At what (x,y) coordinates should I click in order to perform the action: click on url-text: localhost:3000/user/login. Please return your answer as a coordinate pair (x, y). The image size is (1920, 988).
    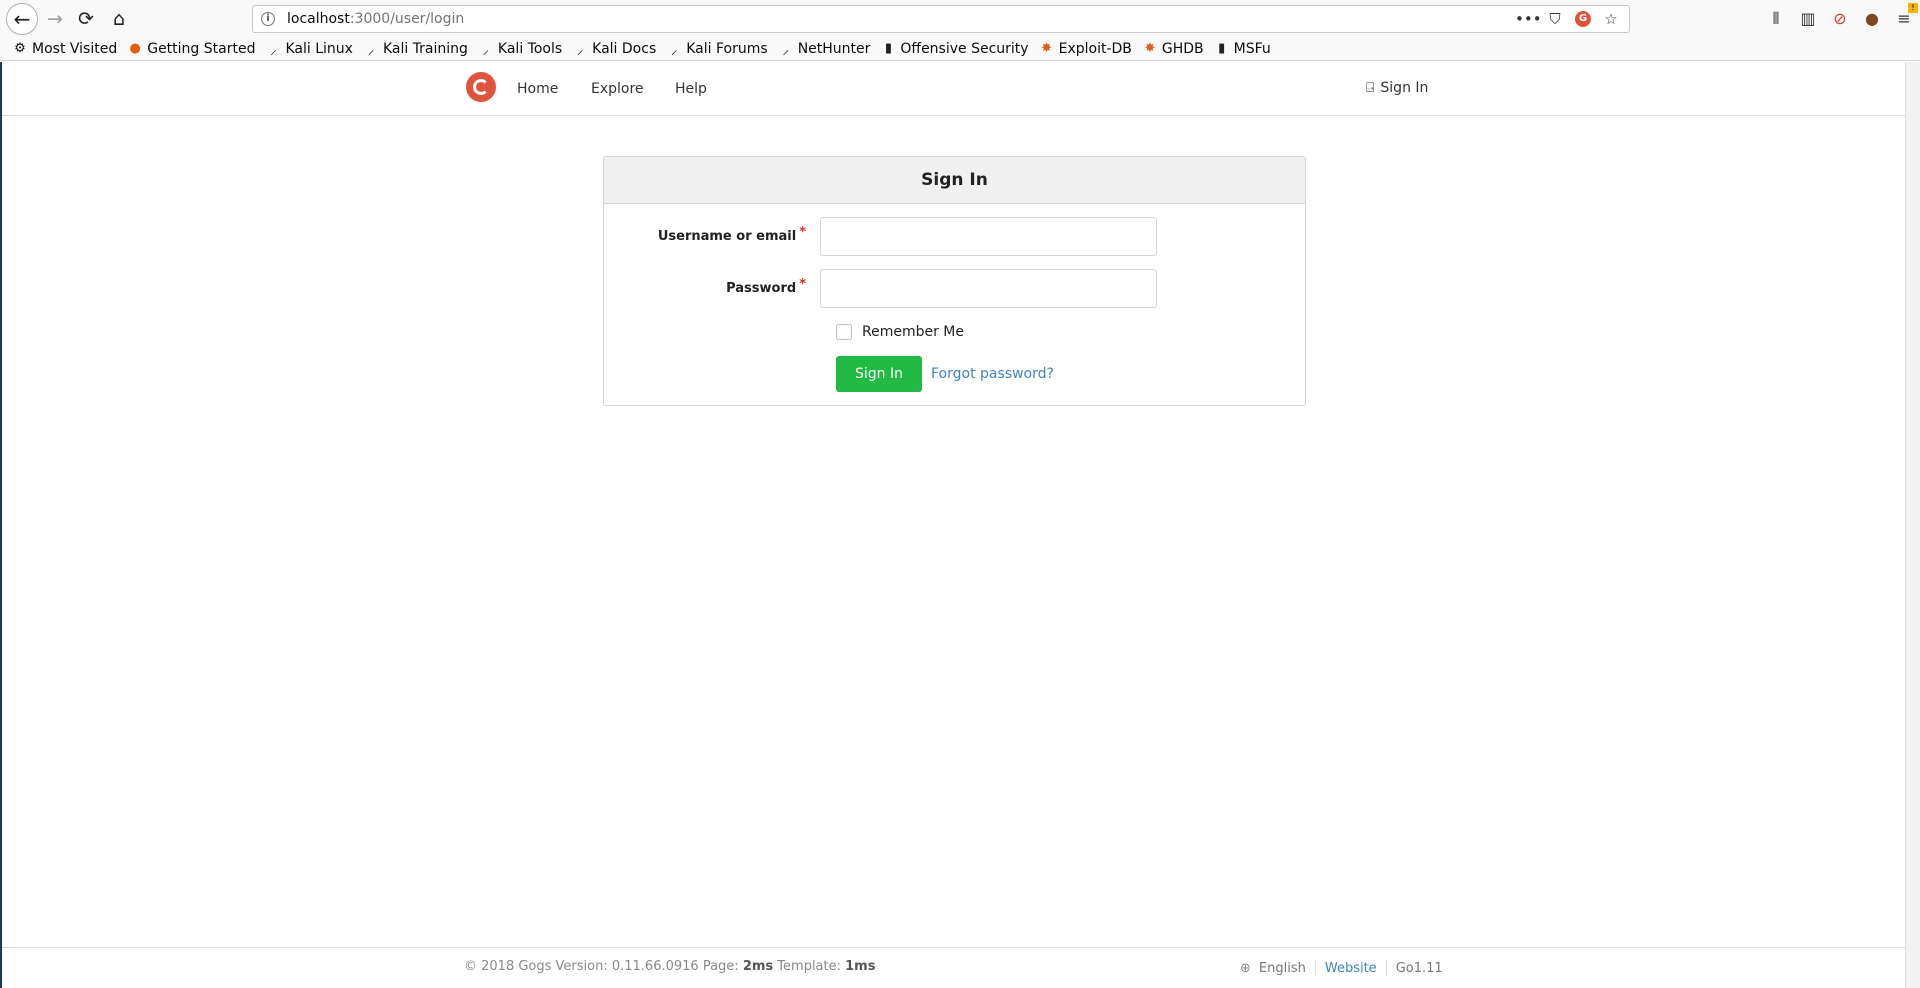
    Looking at the image, I should click on (375, 19).